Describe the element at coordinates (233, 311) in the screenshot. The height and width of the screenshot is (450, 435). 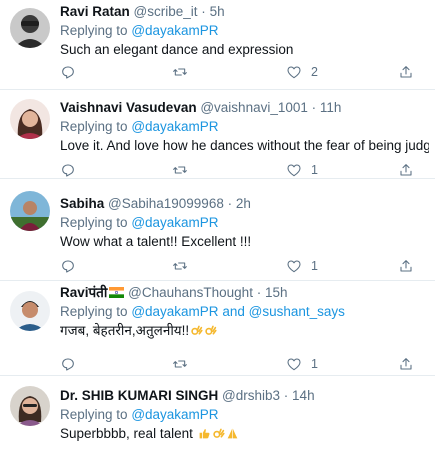
I see `mention-conjunction: and` at that location.